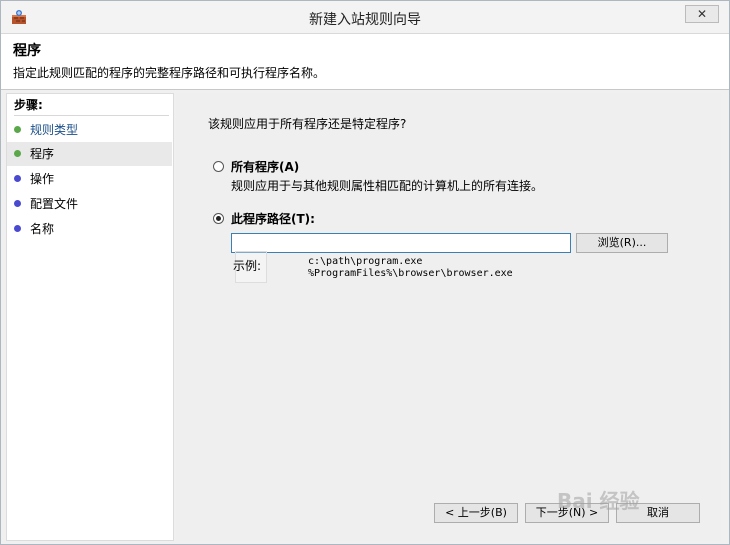  I want to click on step-label: 配置文件, so click(54, 204).